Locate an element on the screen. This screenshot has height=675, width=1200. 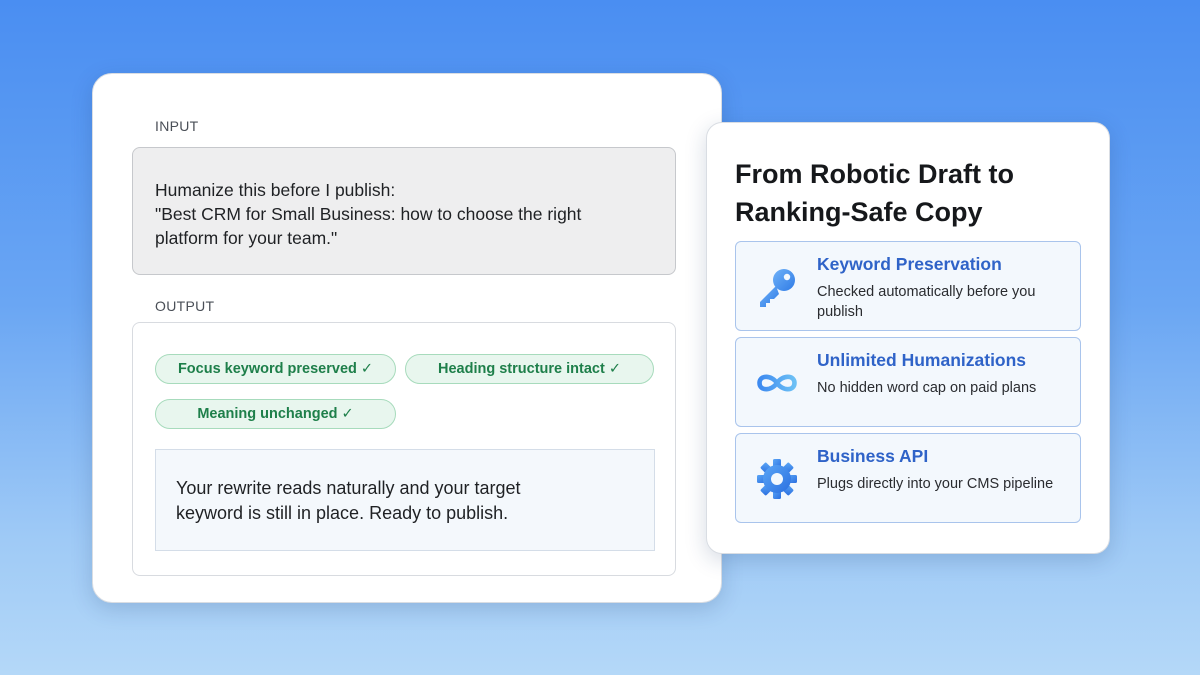
features-title: From Robotic Draft to Ranking-Safe Copy is located at coordinates (874, 193).